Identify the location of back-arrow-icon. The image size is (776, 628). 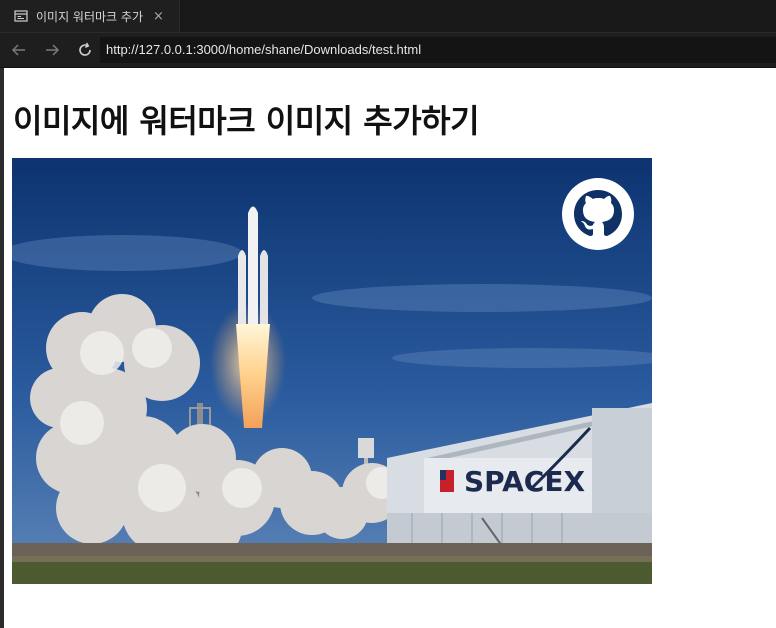
(19, 50).